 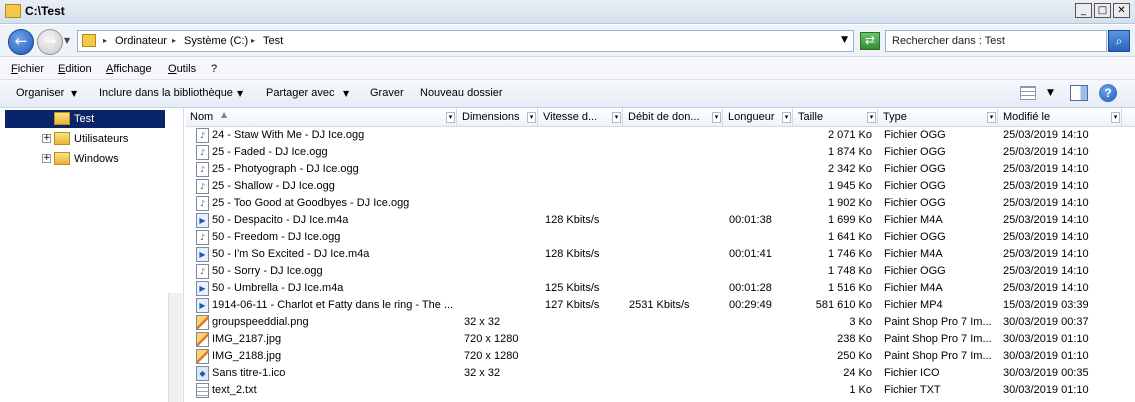 What do you see at coordinates (844, 40) in the screenshot?
I see `address-history-dropdown-icon: ▼` at bounding box center [844, 40].